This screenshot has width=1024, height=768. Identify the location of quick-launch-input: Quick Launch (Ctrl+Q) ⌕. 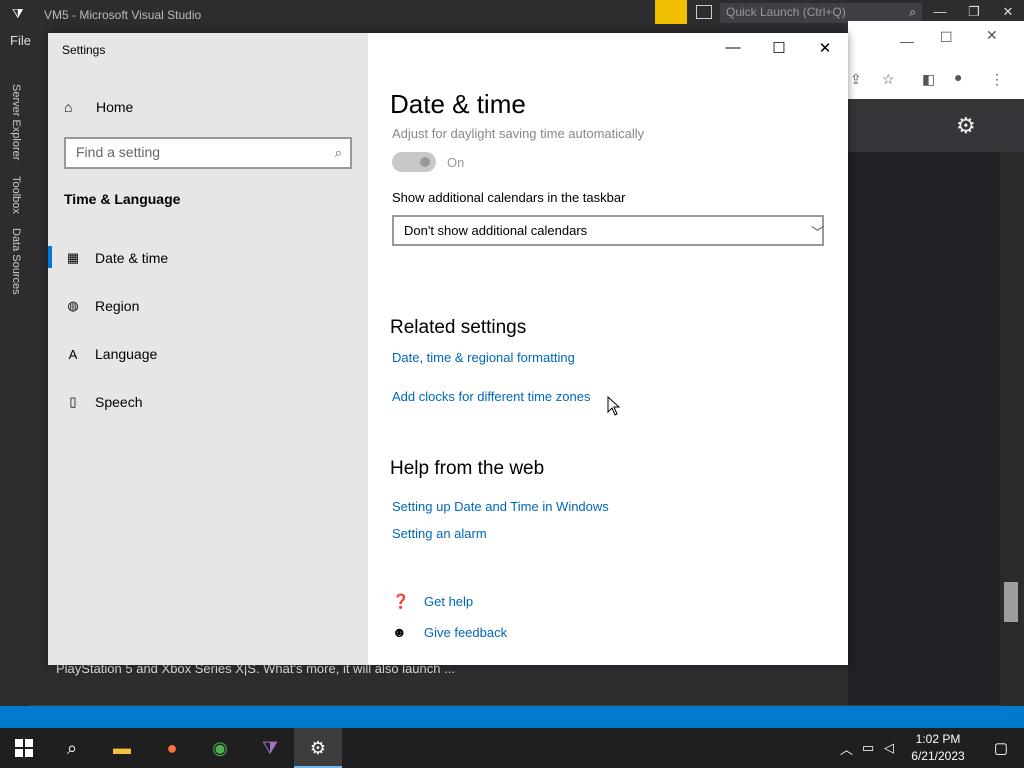
(821, 13).